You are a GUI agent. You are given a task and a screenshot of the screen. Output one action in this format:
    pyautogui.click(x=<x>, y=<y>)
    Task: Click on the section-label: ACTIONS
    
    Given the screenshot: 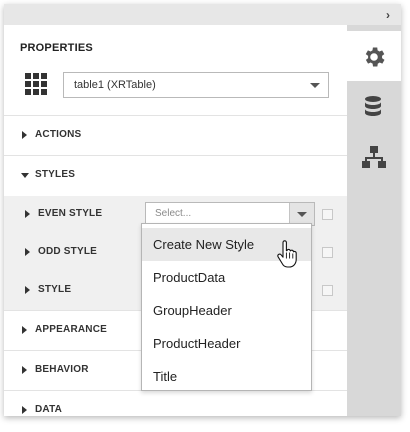 What is the action you would take?
    pyautogui.click(x=58, y=134)
    